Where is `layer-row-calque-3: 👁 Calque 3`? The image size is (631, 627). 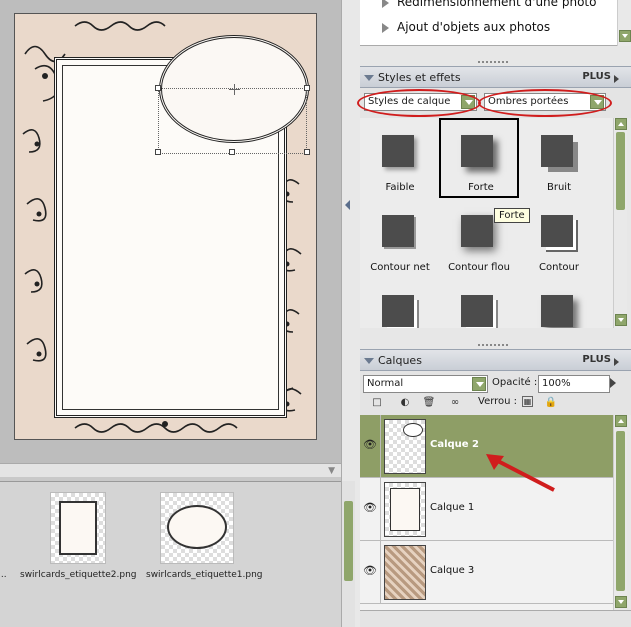 layer-row-calque-3: 👁 Calque 3 is located at coordinates (486, 572).